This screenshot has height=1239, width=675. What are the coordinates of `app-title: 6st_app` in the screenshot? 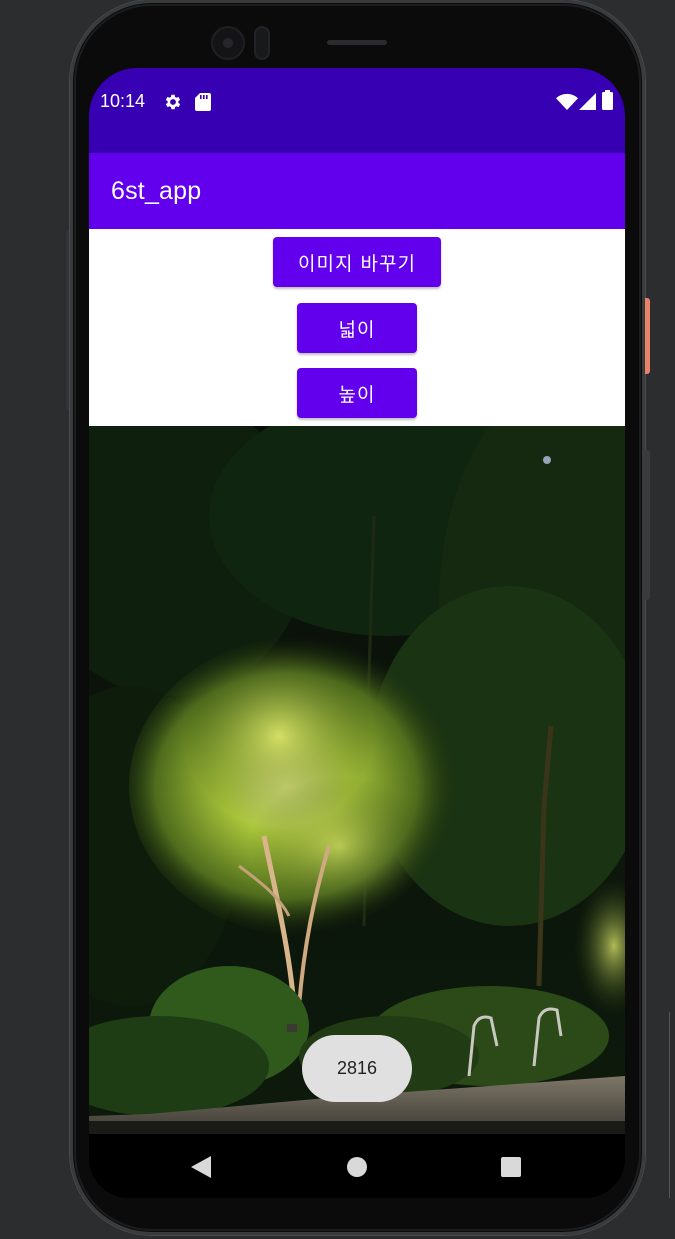 It's located at (156, 191).